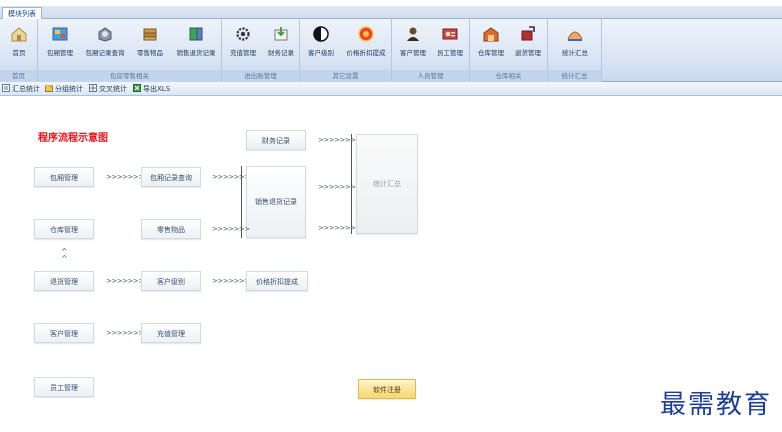 The width and height of the screenshot is (782, 432). Describe the element at coordinates (64, 229) in the screenshot. I see `flow-warehouse-mgmt-button: 仓库管理` at that location.